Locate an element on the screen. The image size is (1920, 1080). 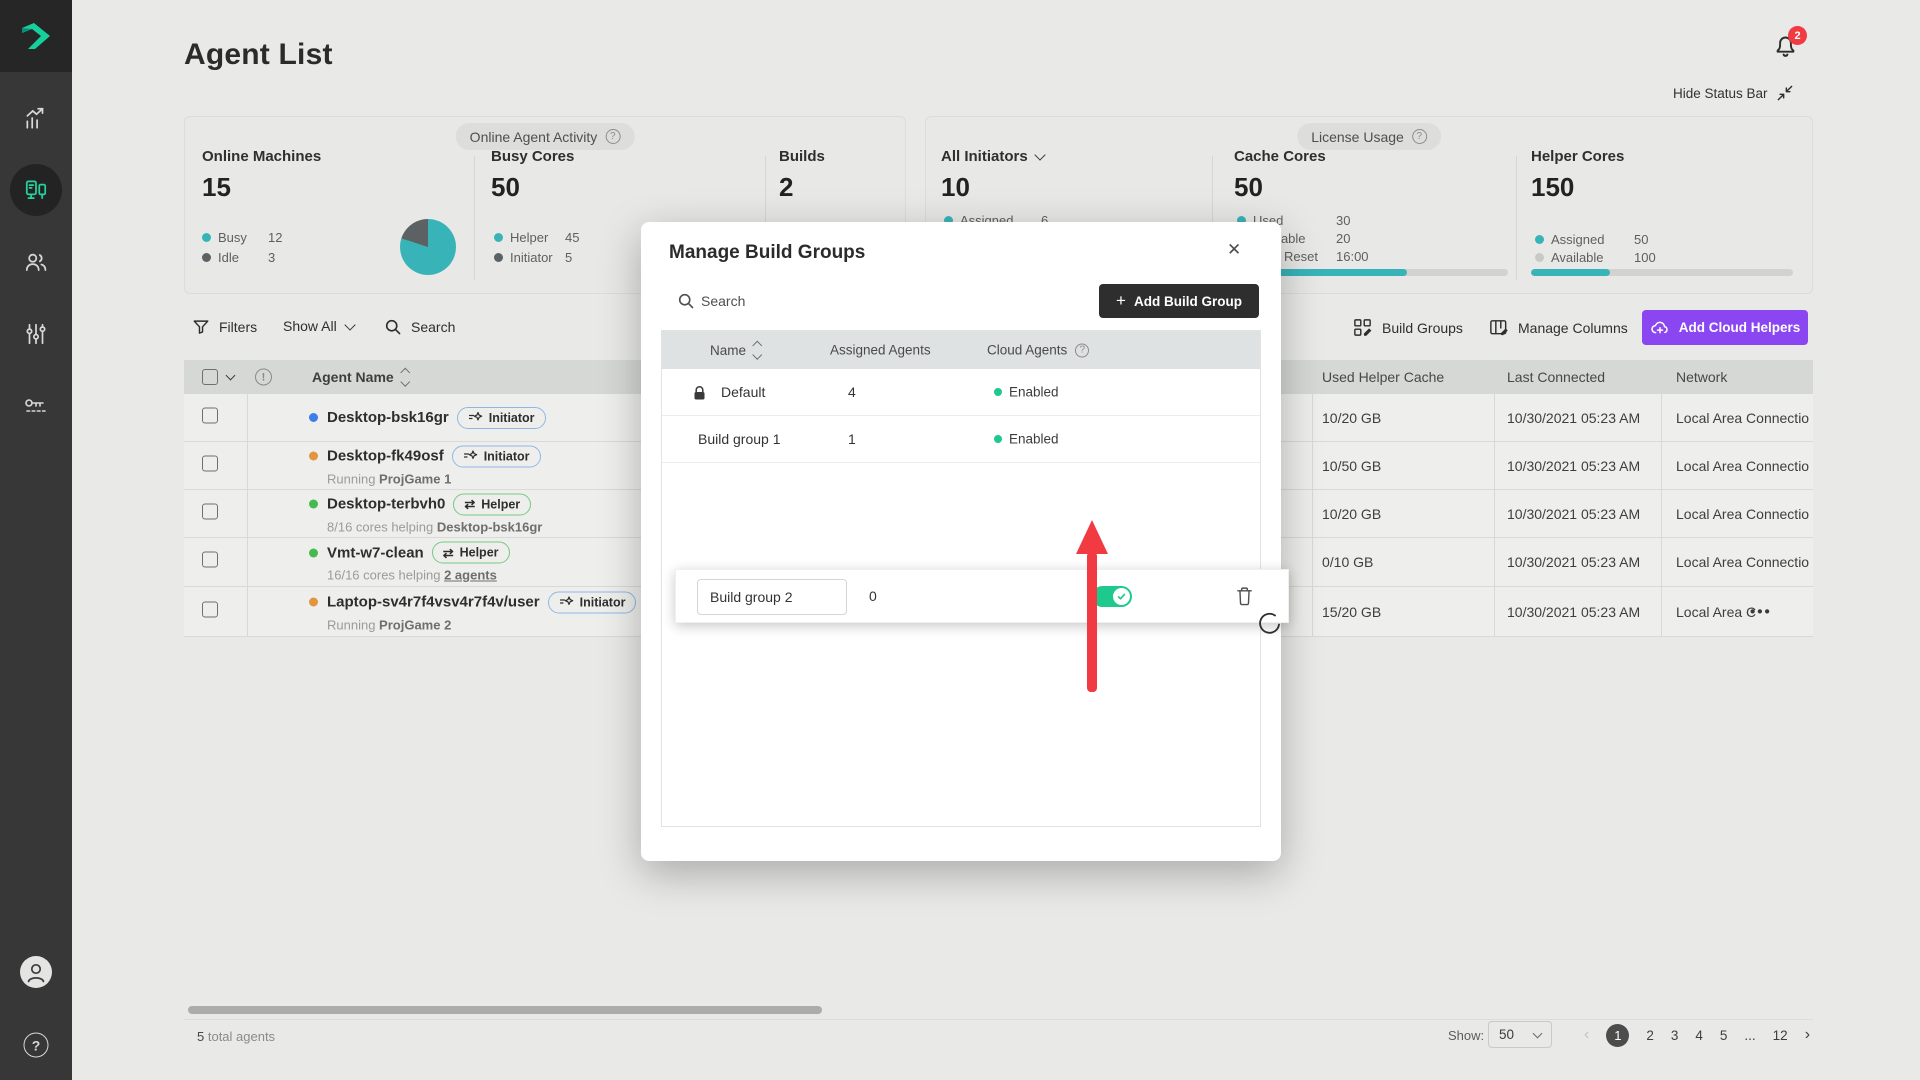
trash-icon is located at coordinates (1244, 596).